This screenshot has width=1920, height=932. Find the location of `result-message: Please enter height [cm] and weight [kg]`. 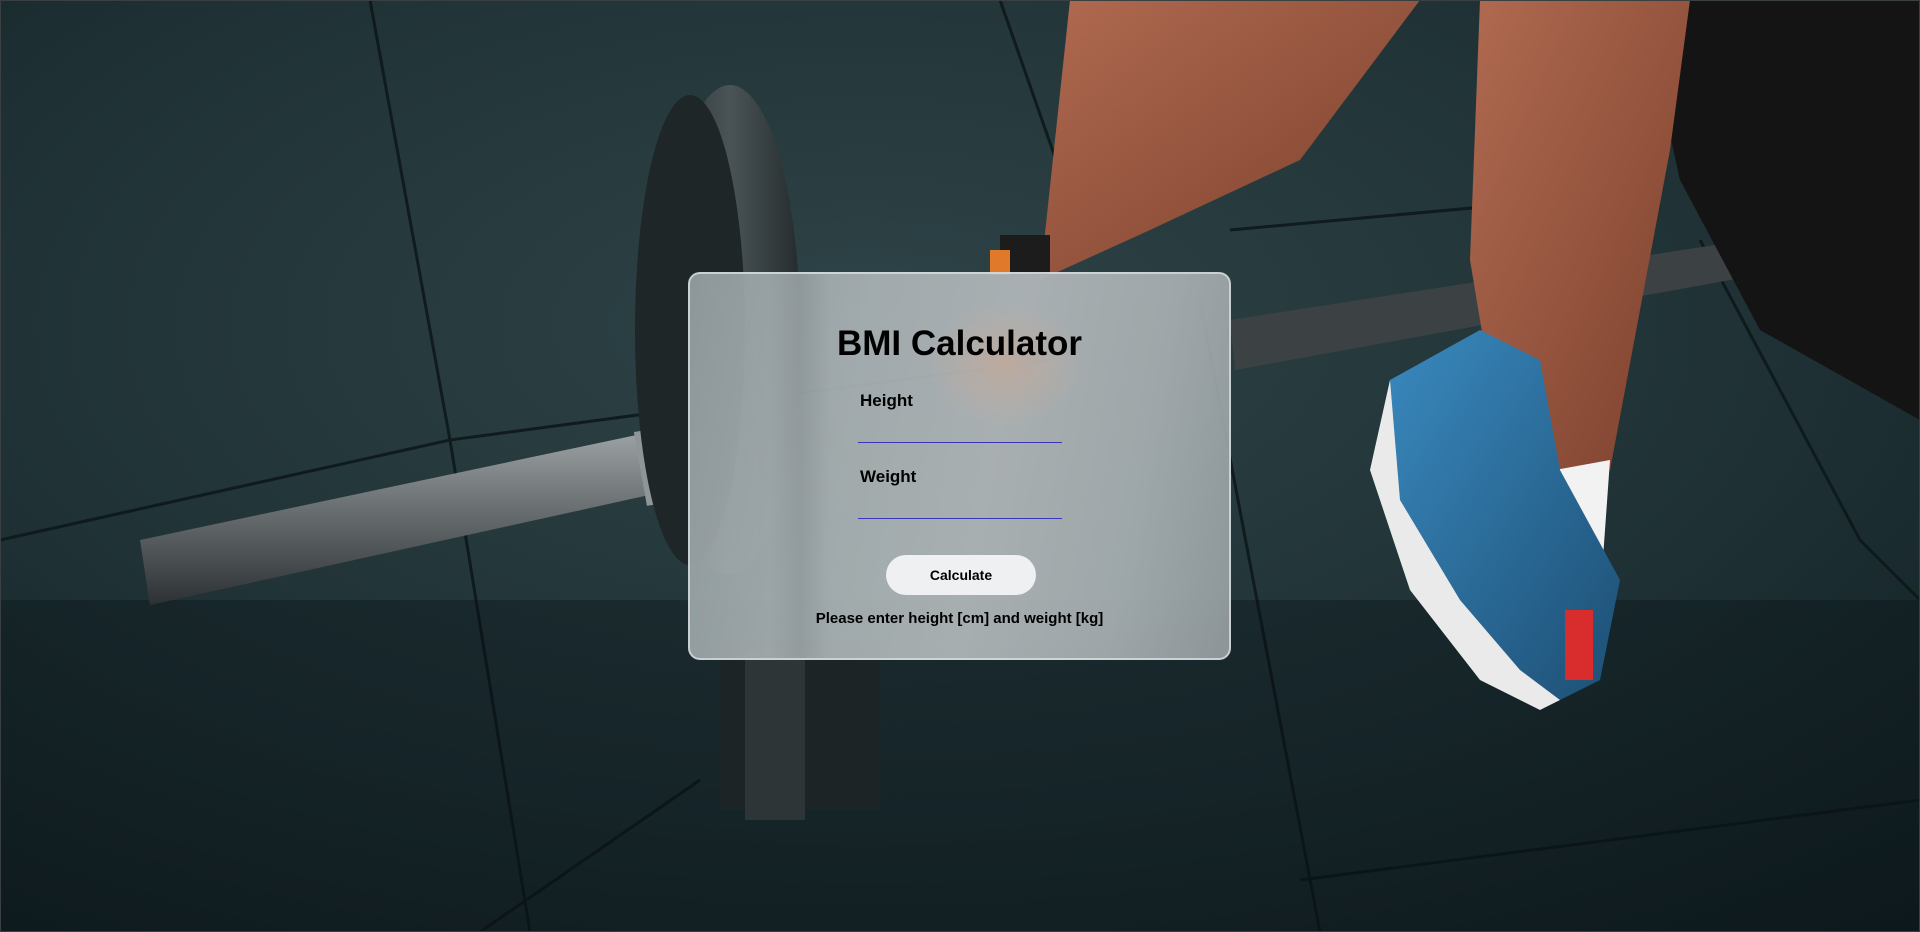

result-message: Please enter height [cm] and weight [kg] is located at coordinates (959, 618).